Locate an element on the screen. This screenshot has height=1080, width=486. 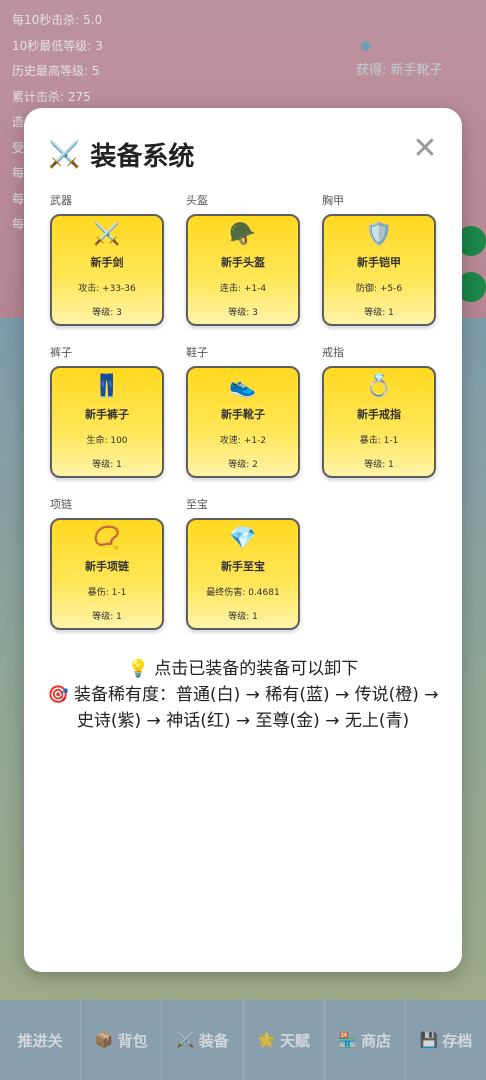
slot-pants: 裤子 👖 新手裤子 生命: 100 等级: 1 is located at coordinates (107, 411).